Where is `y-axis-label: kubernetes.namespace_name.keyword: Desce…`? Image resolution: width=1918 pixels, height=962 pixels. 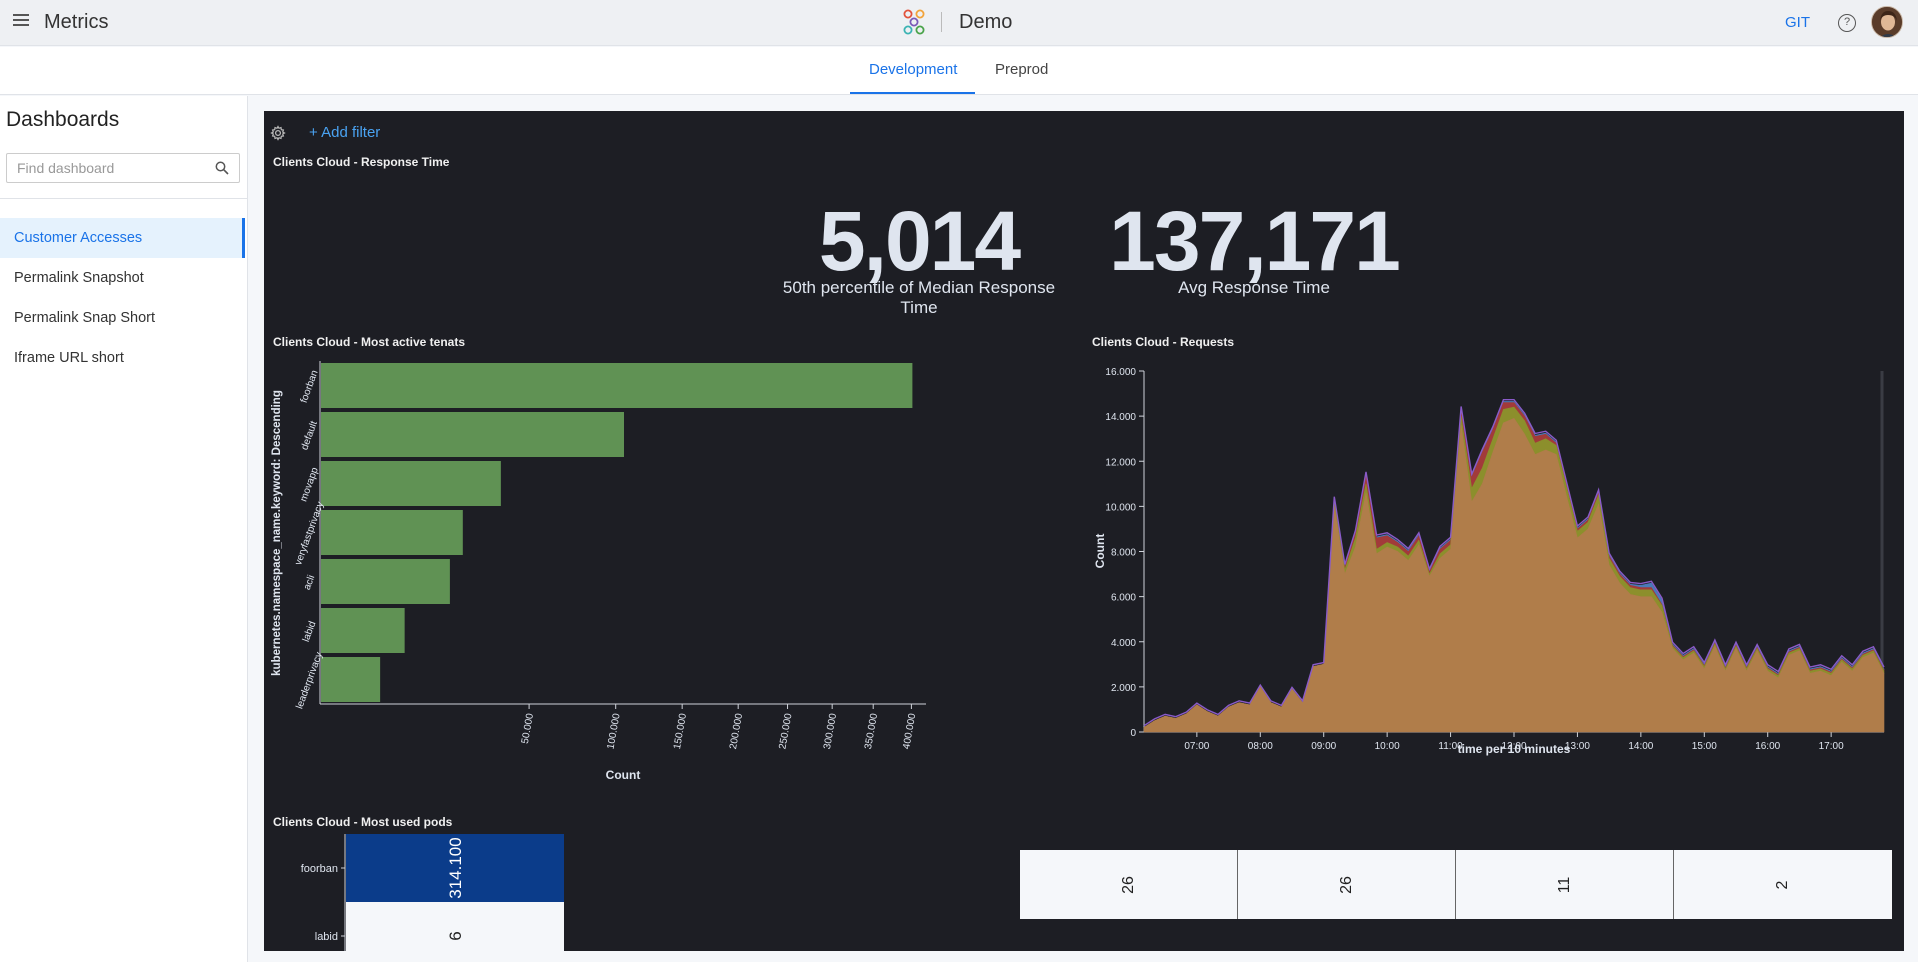
y-axis-label: kubernetes.namespace_name.keyword: Desce… is located at coordinates (277, 533).